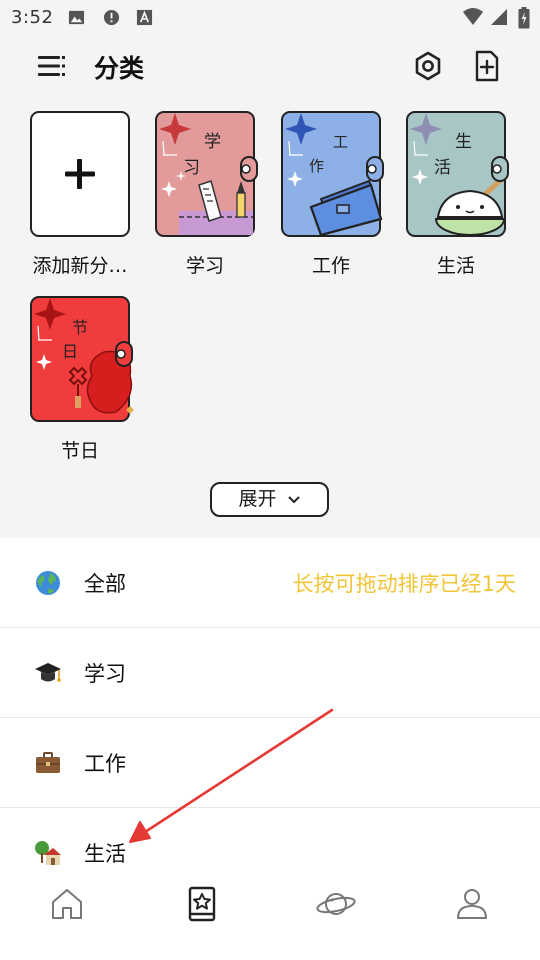  I want to click on status-bar: 3:52, so click(270, 18).